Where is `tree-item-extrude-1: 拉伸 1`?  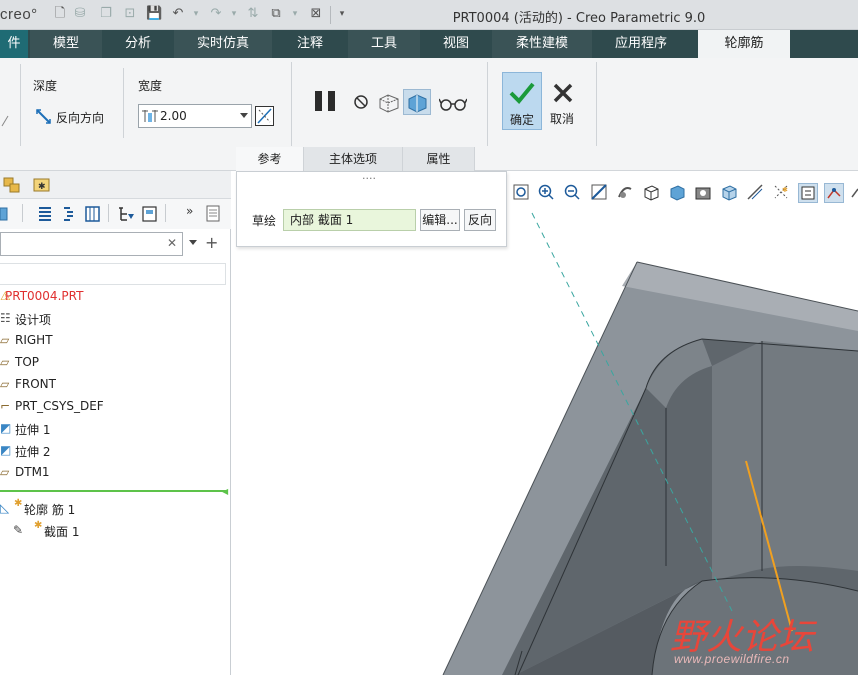
tree-item-extrude-1: 拉伸 1 is located at coordinates (32, 429).